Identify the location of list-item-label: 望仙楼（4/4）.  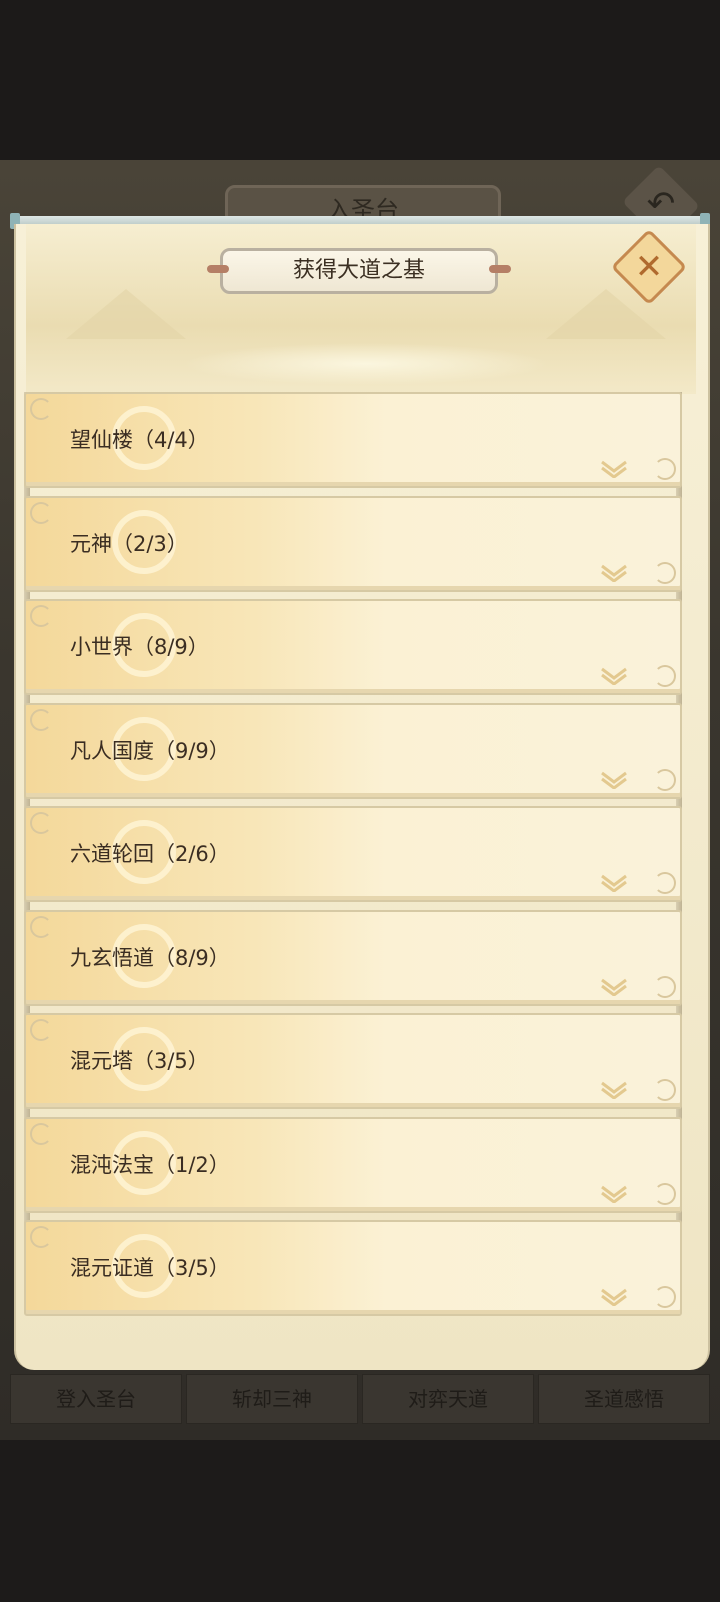
(139, 440).